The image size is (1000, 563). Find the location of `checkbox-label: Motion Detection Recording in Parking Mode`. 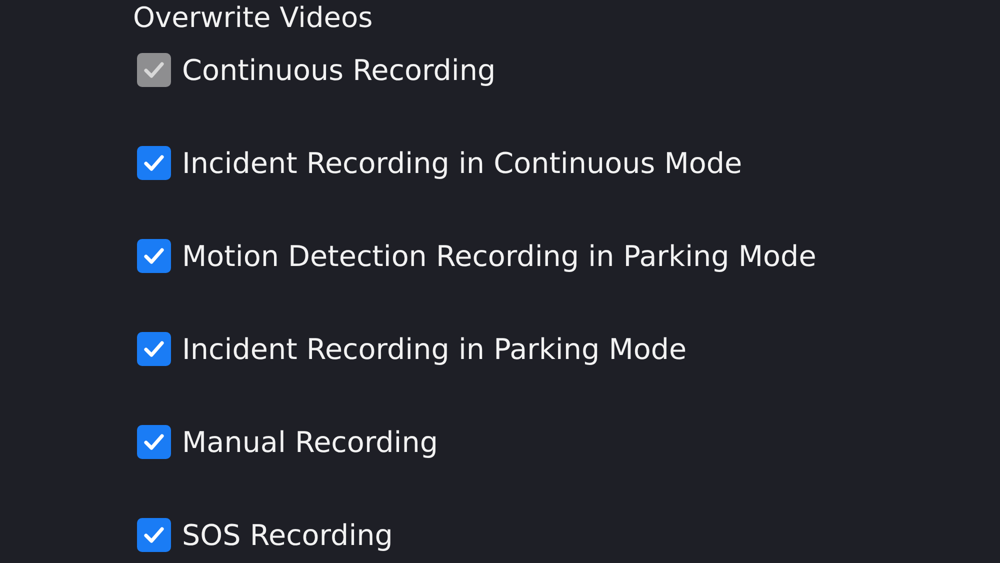

checkbox-label: Motion Detection Recording in Parking Mode is located at coordinates (499, 256).